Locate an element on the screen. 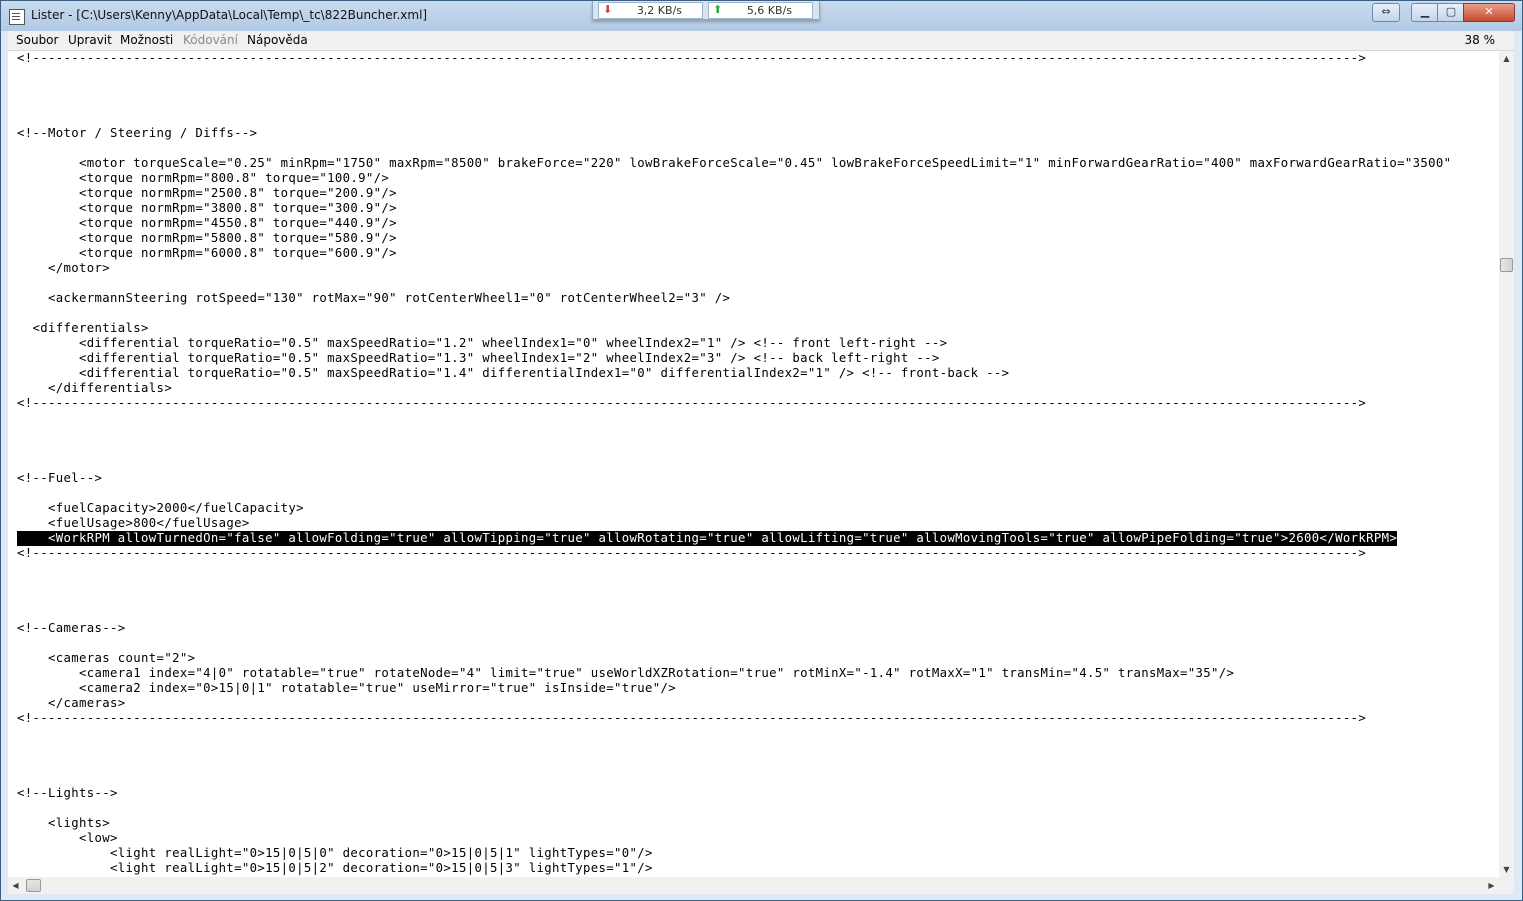  menu-upravit: Upravit is located at coordinates (90, 40).